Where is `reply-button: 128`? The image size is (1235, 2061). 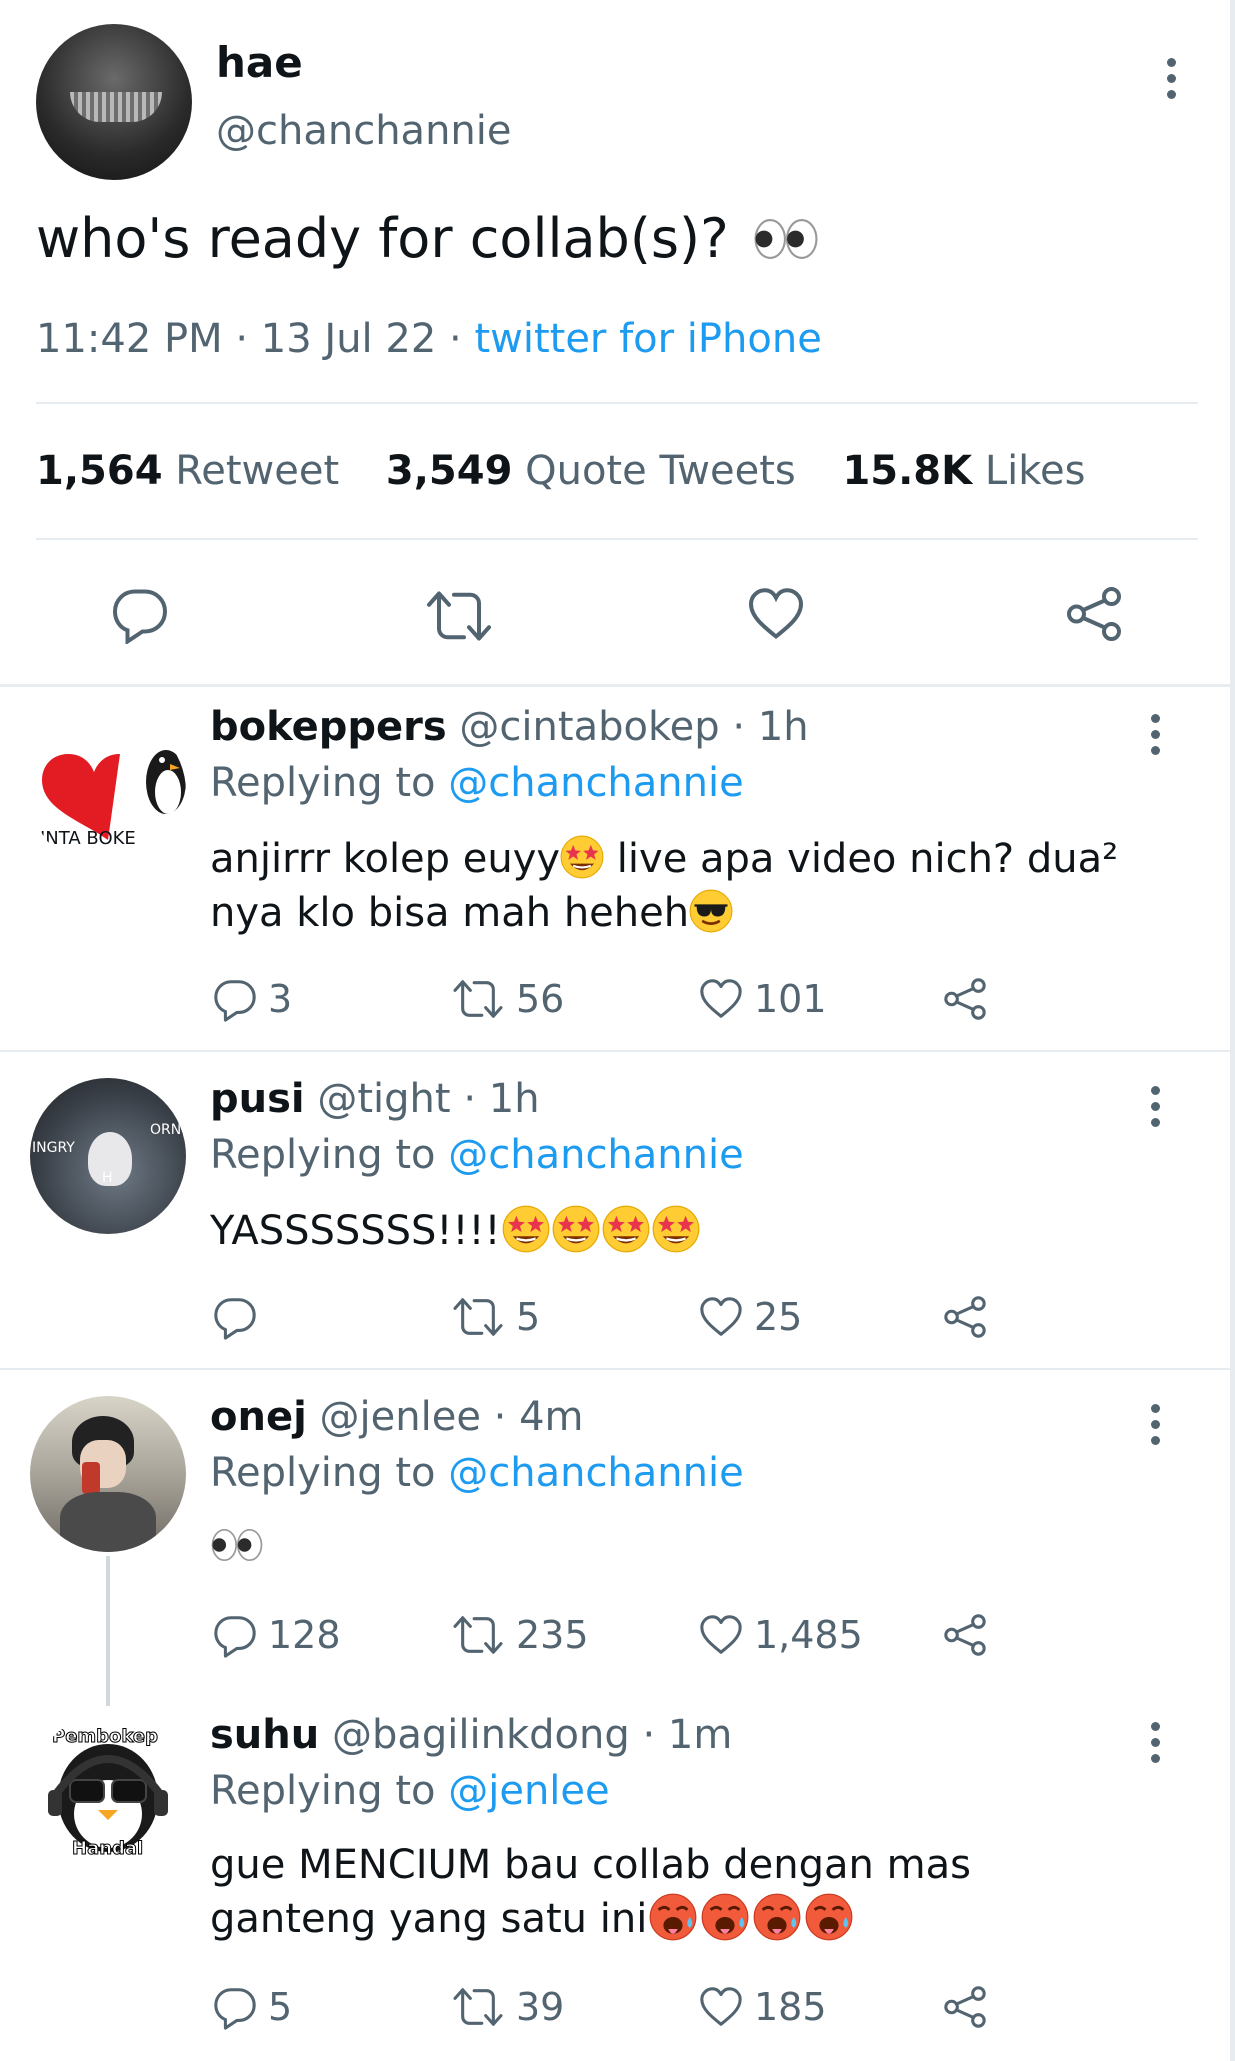
reply-button: 128 is located at coordinates (276, 1635).